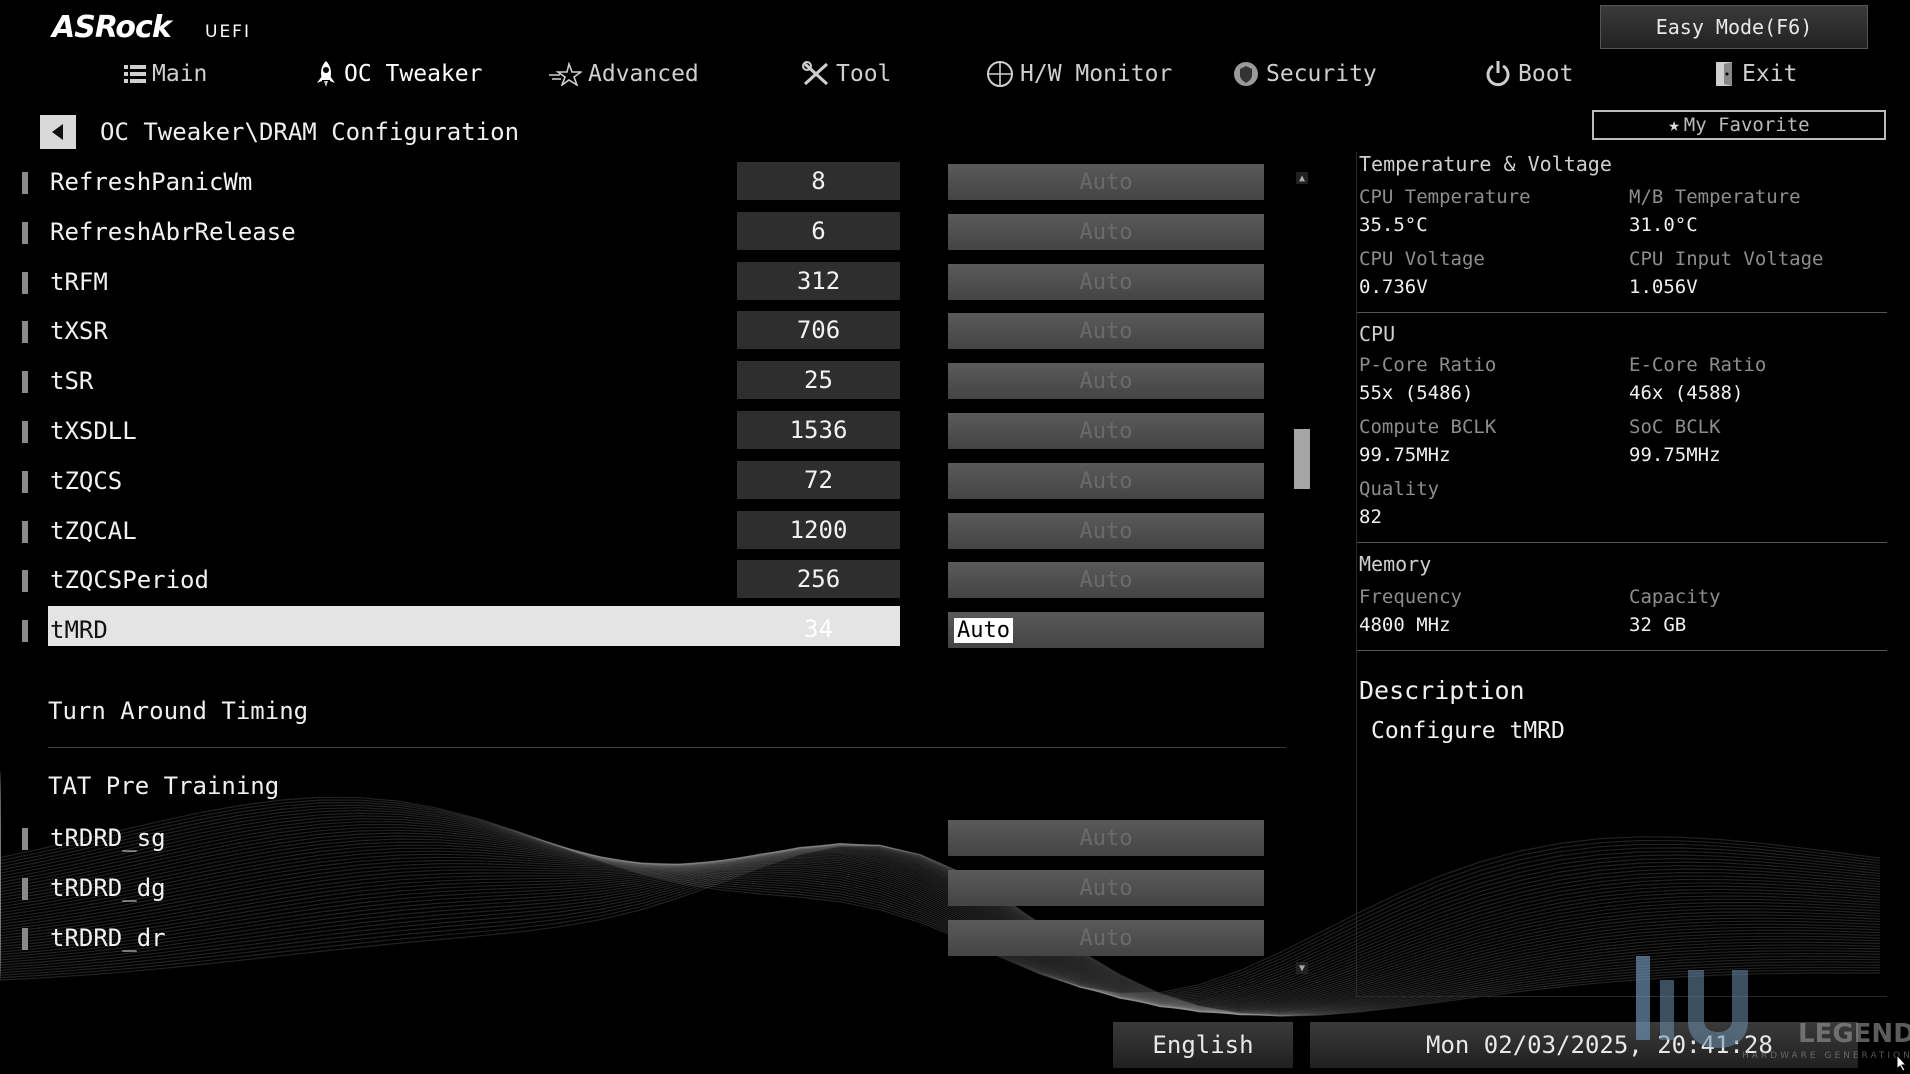 The image size is (1910, 1074). What do you see at coordinates (79, 630) in the screenshot?
I see `setting-name: tMRD` at bounding box center [79, 630].